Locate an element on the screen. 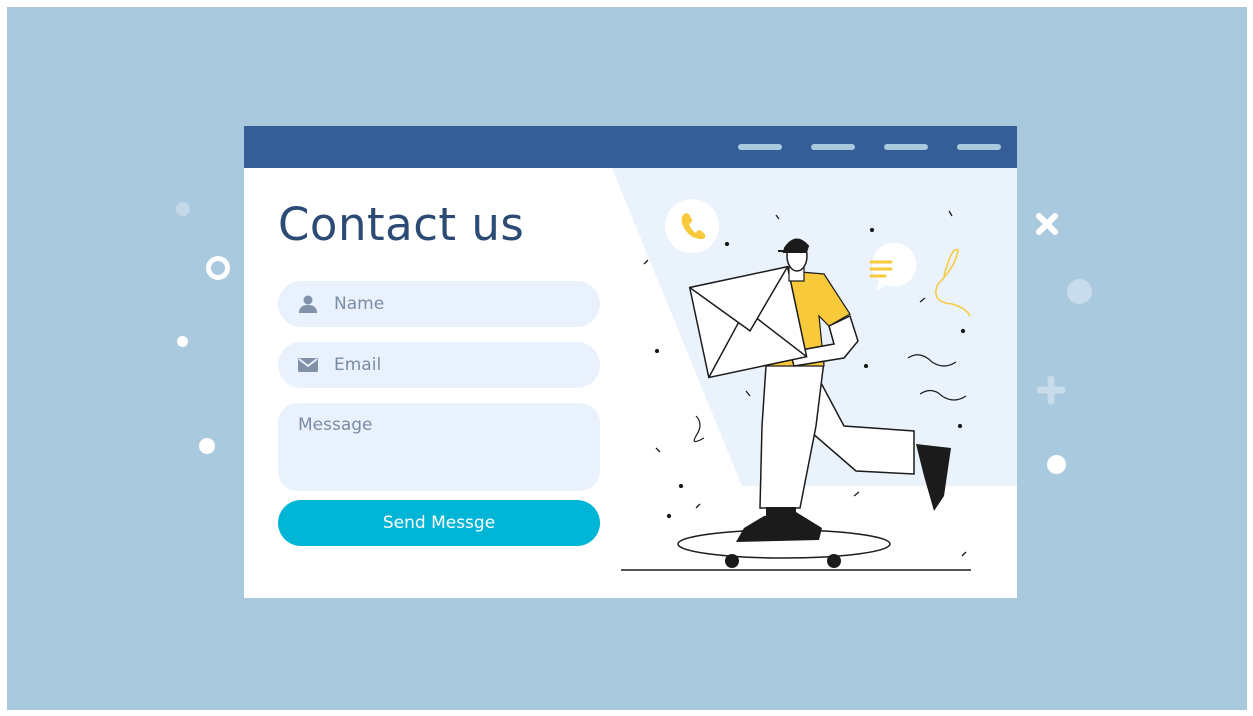  illustration-backdrop is located at coordinates (814, 327).